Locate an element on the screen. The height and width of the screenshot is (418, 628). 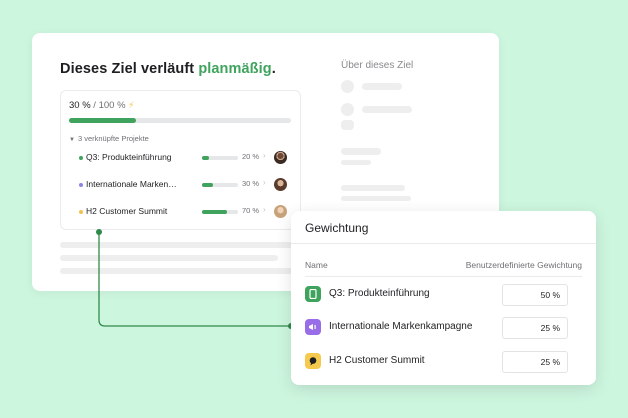
status-word: planmäßig is located at coordinates (235, 69).